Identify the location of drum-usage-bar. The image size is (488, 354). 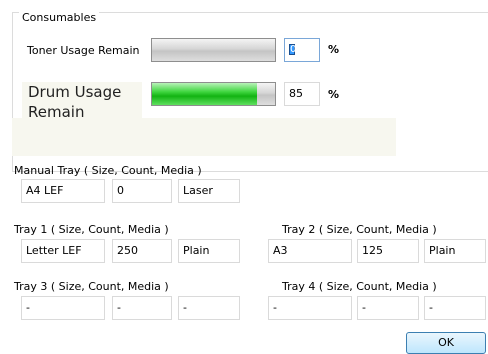
(213, 94).